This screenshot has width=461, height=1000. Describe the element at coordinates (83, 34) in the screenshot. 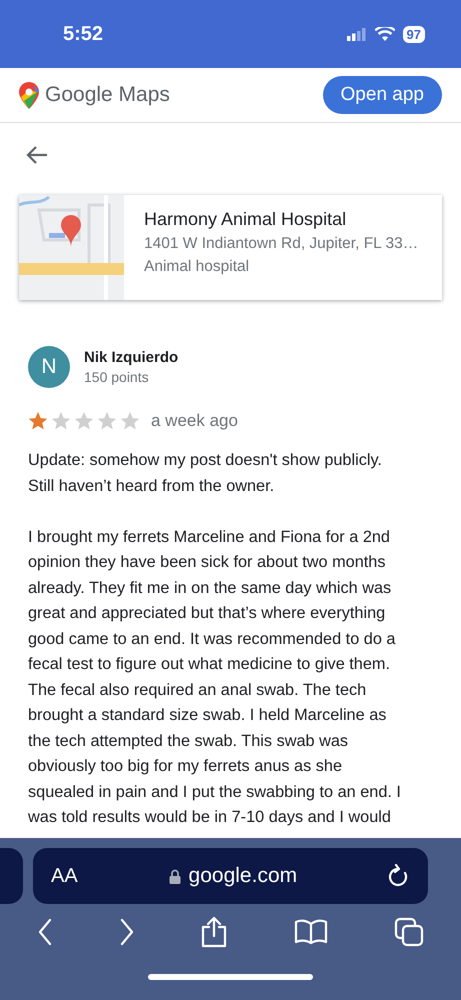

I see `status-time: 5:52` at that location.